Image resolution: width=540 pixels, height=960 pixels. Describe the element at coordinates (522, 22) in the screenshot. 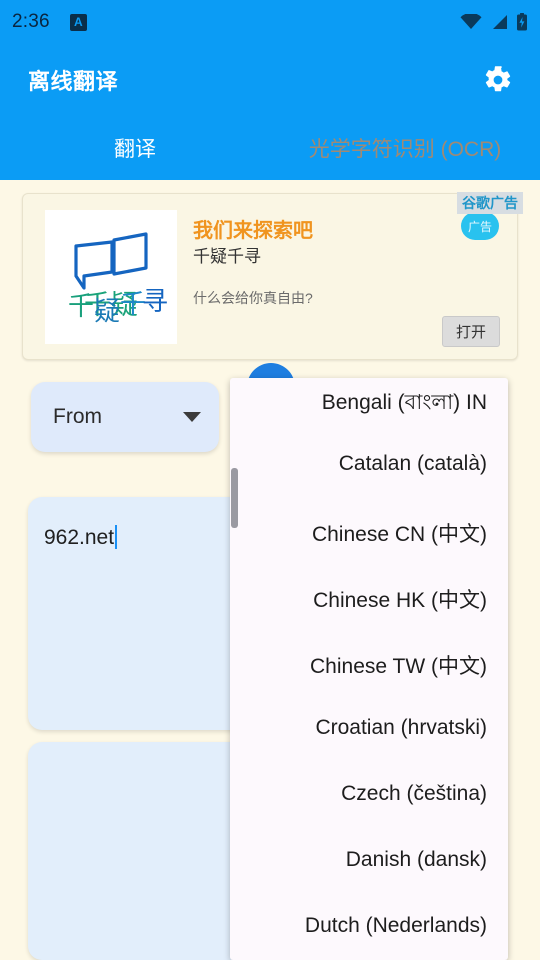

I see `battery-charging-icon` at that location.